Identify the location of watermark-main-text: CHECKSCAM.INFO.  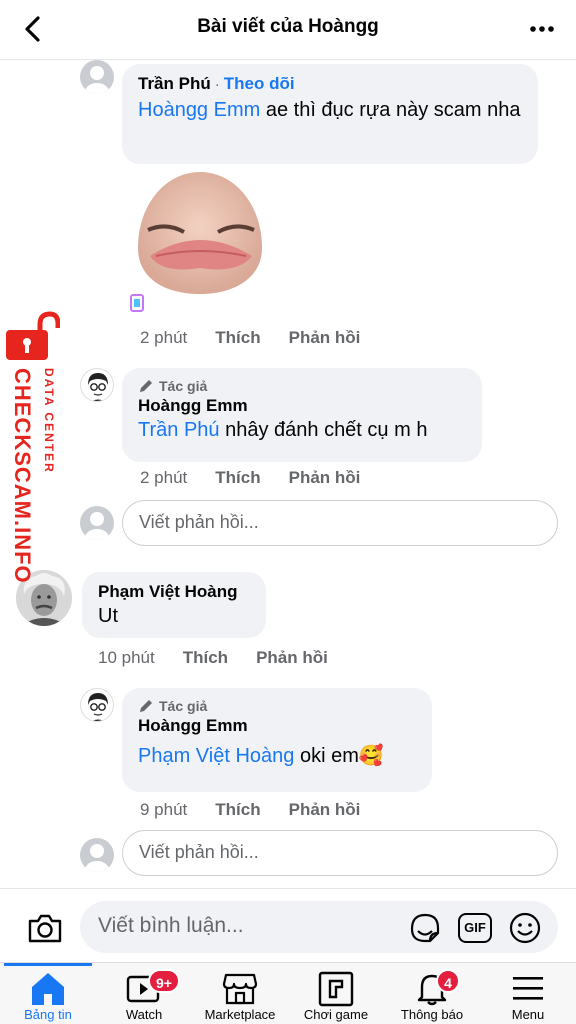
(22, 476).